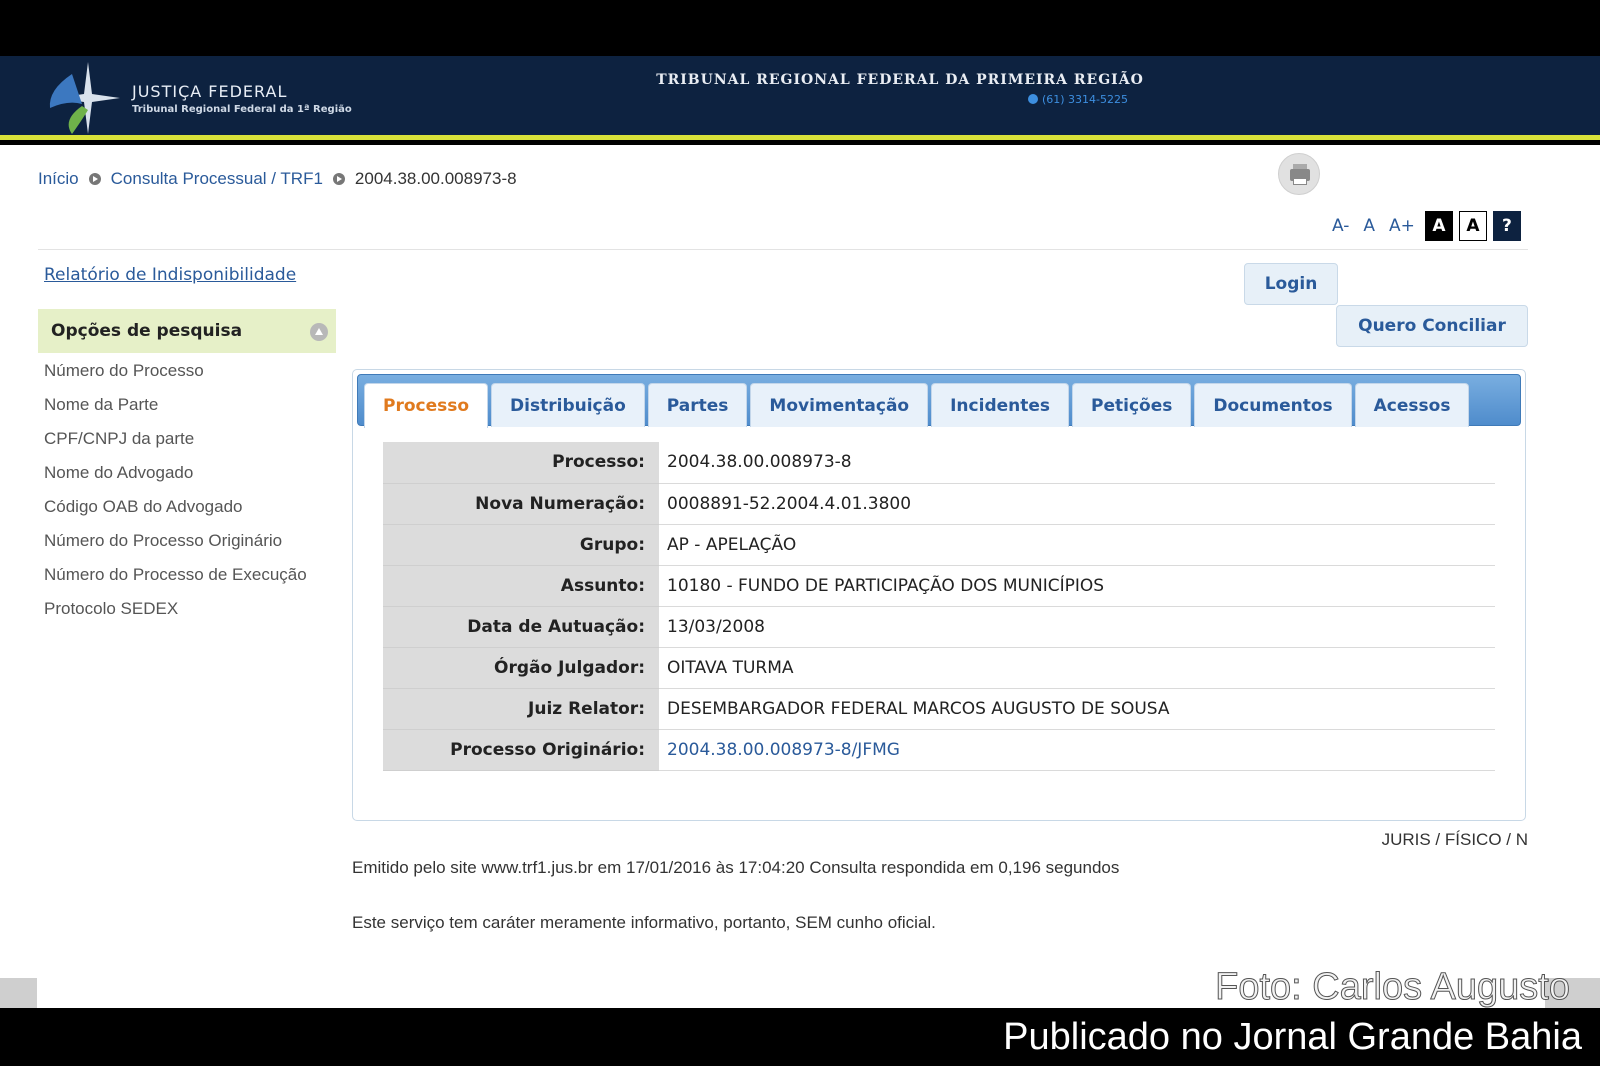  What do you see at coordinates (800, 28) in the screenshot?
I see `top-letterbox` at bounding box center [800, 28].